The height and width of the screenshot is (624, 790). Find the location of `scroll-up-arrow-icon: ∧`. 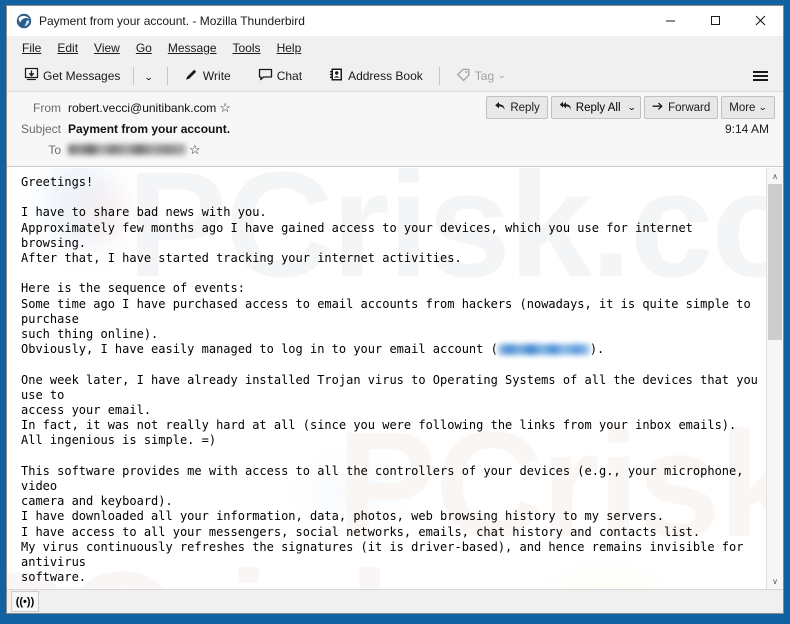

scroll-up-arrow-icon: ∧ is located at coordinates (775, 176).